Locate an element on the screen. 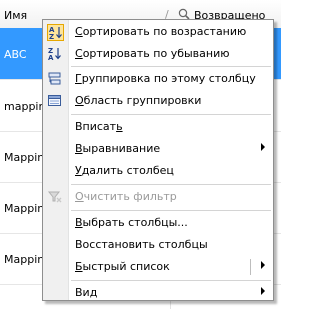 The image size is (320, 309). menu-item-restore-columns: Восстановить столбцы is located at coordinates (158, 245).